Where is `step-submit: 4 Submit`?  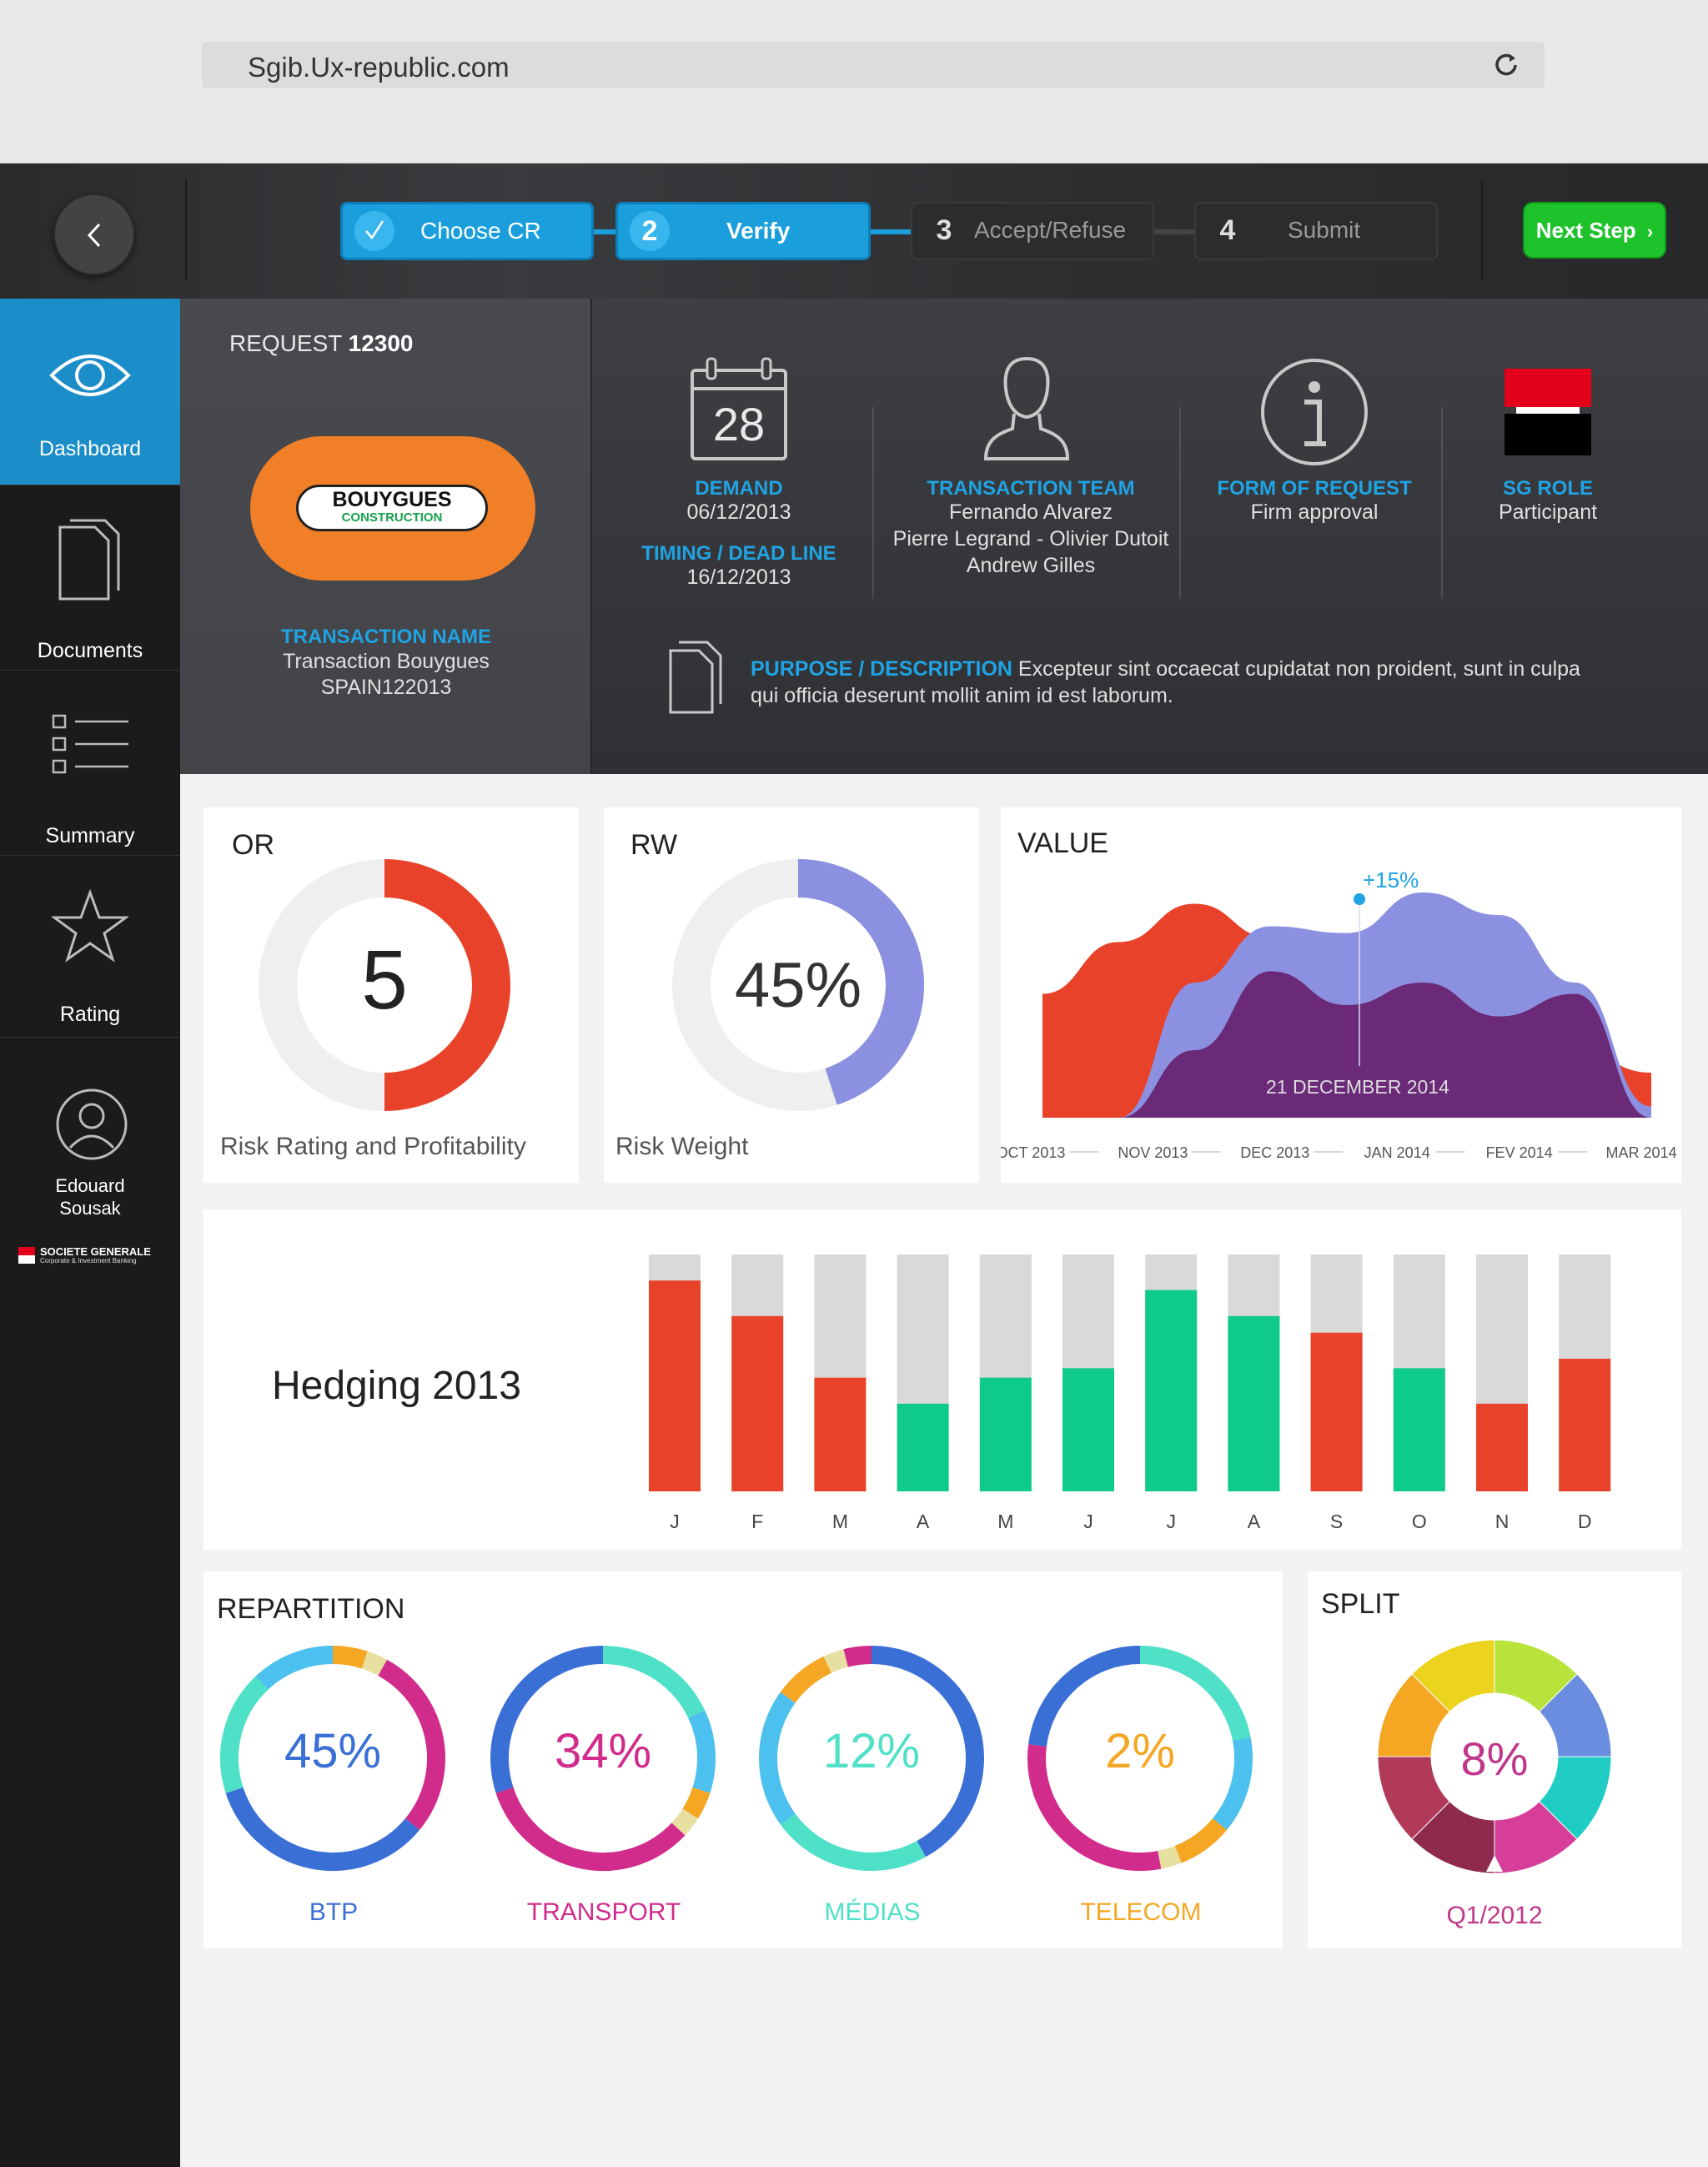 step-submit: 4 Submit is located at coordinates (1316, 231).